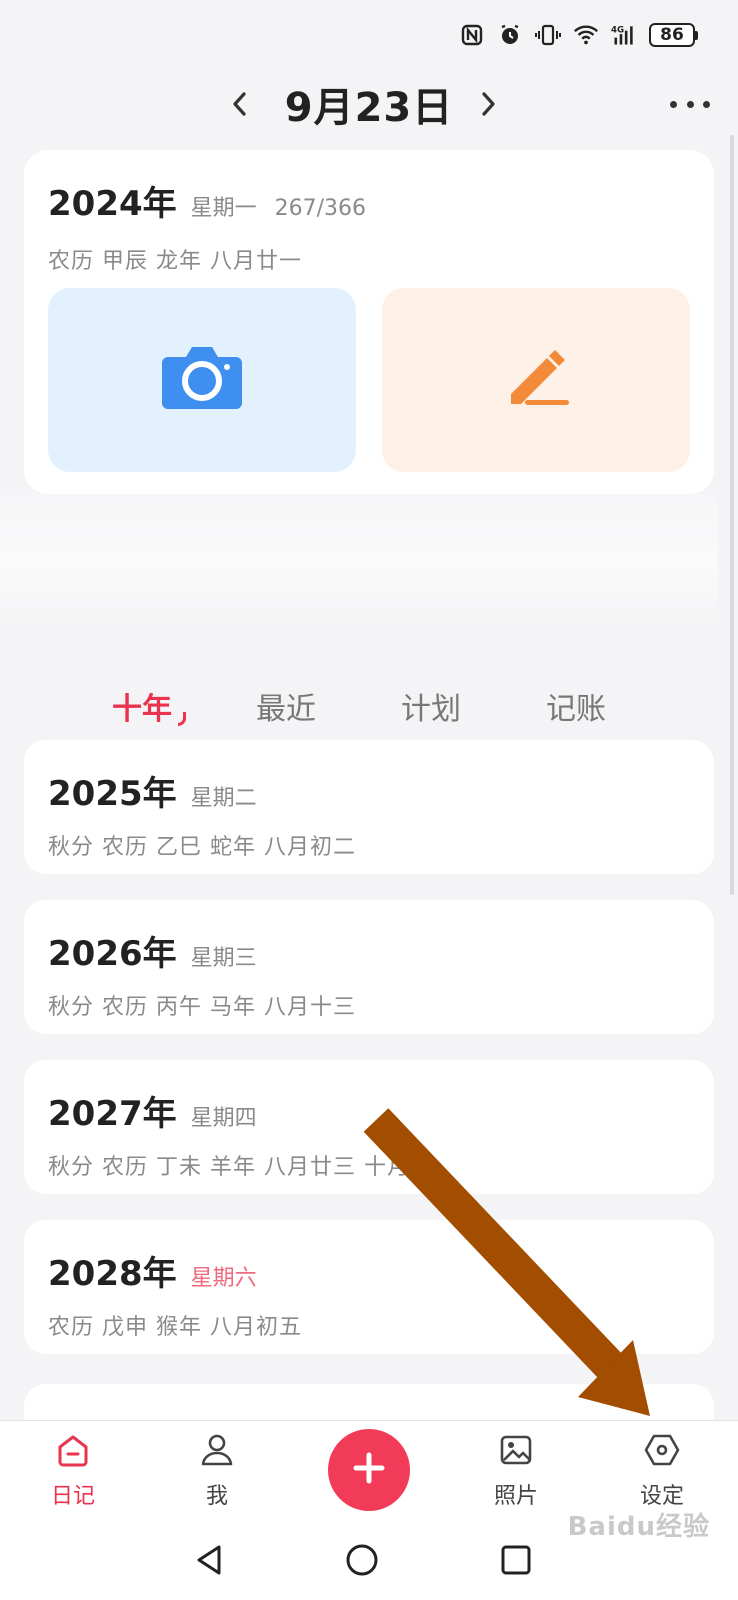 The width and height of the screenshot is (738, 1600). What do you see at coordinates (472, 35) in the screenshot?
I see `nfc-icon` at bounding box center [472, 35].